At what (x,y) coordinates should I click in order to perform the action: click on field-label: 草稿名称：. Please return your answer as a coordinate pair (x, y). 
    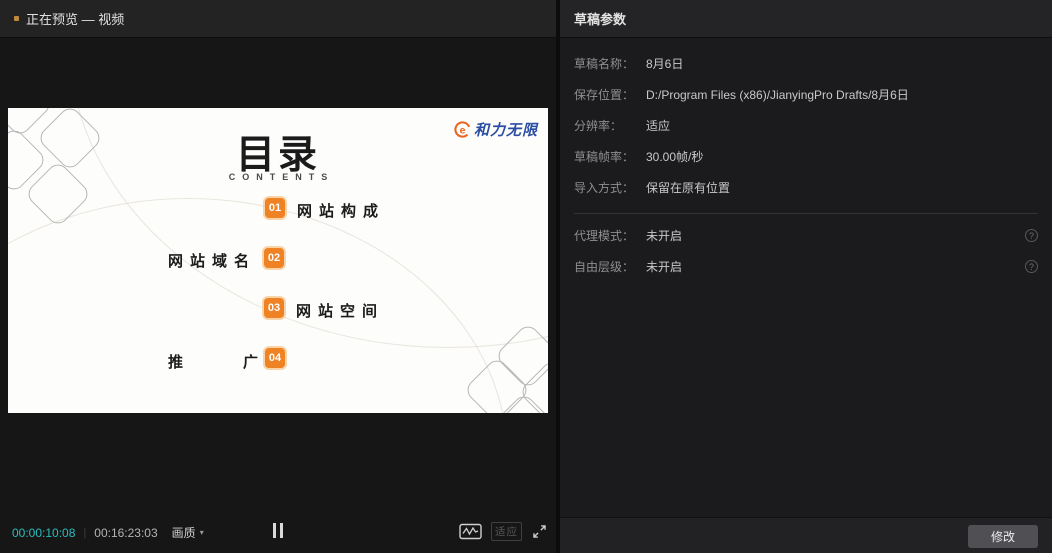
    Looking at the image, I should click on (604, 64).